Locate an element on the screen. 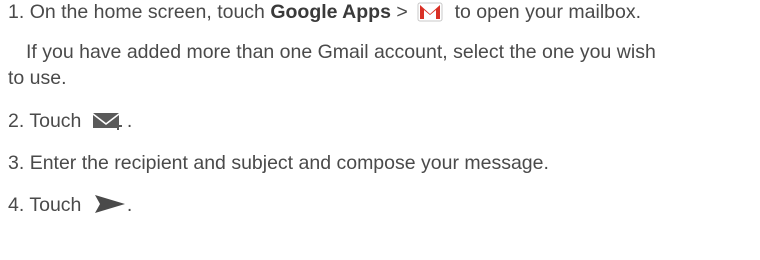  step-2-end: . is located at coordinates (129, 121).